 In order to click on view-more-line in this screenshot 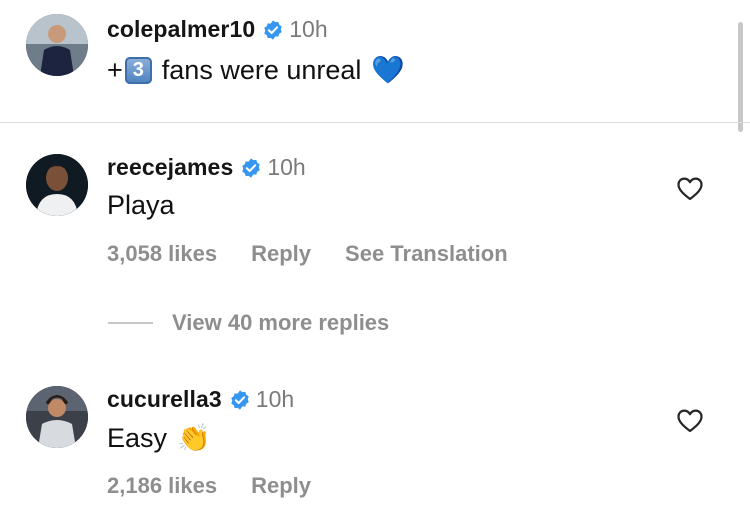, I will do `click(130, 323)`.